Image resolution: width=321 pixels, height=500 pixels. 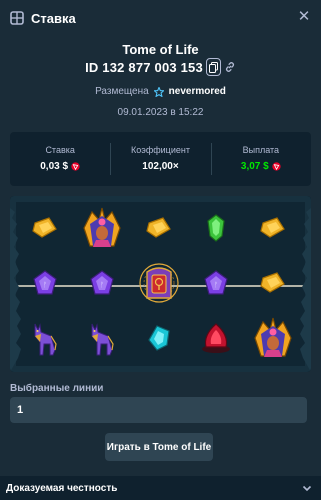 What do you see at coordinates (216, 338) in the screenshot?
I see `red-gem-icon` at bounding box center [216, 338].